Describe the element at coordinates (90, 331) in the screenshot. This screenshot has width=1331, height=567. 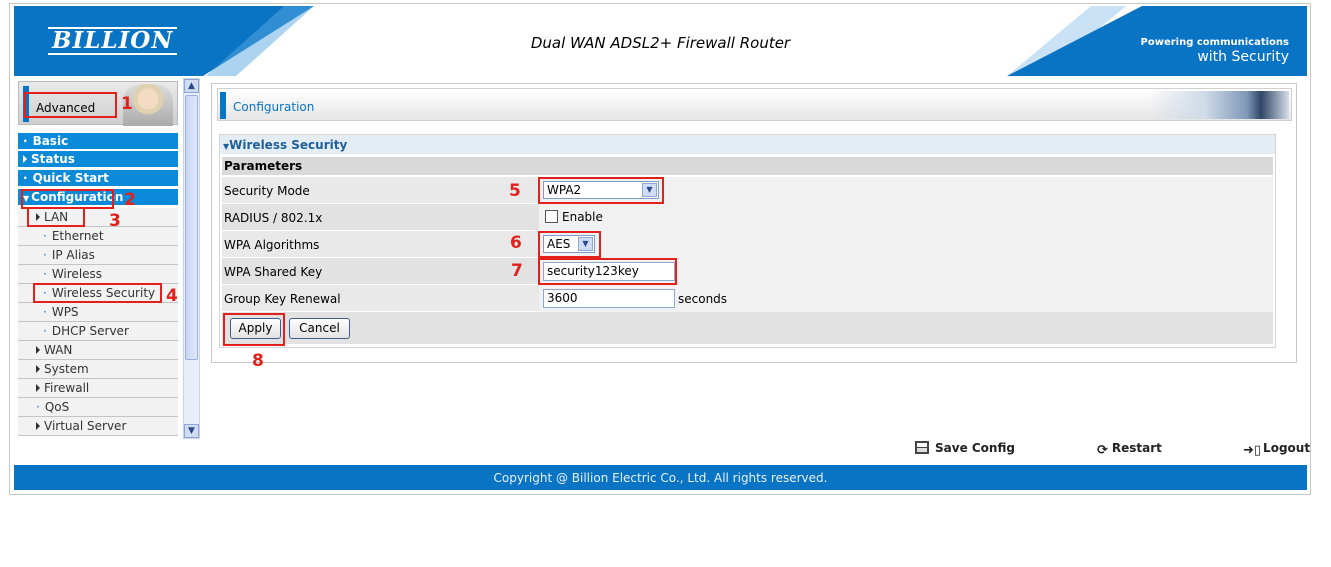
I see `sidebar-item-dhcp-server-label: DHCP Server` at that location.